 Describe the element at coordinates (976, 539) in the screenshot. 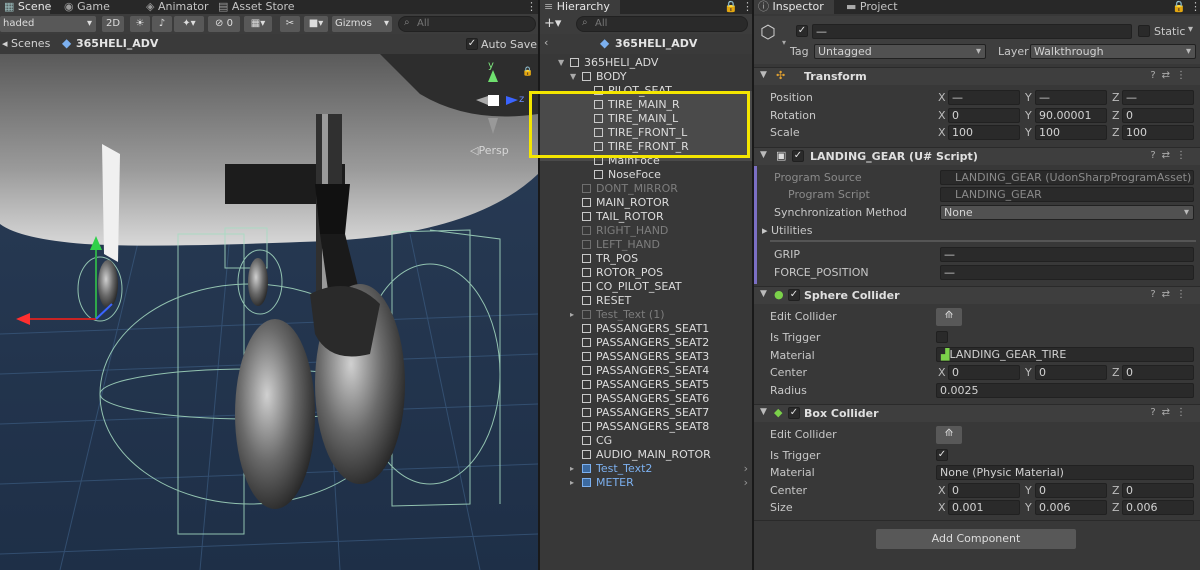

I see `add-component-button: Add Component` at that location.